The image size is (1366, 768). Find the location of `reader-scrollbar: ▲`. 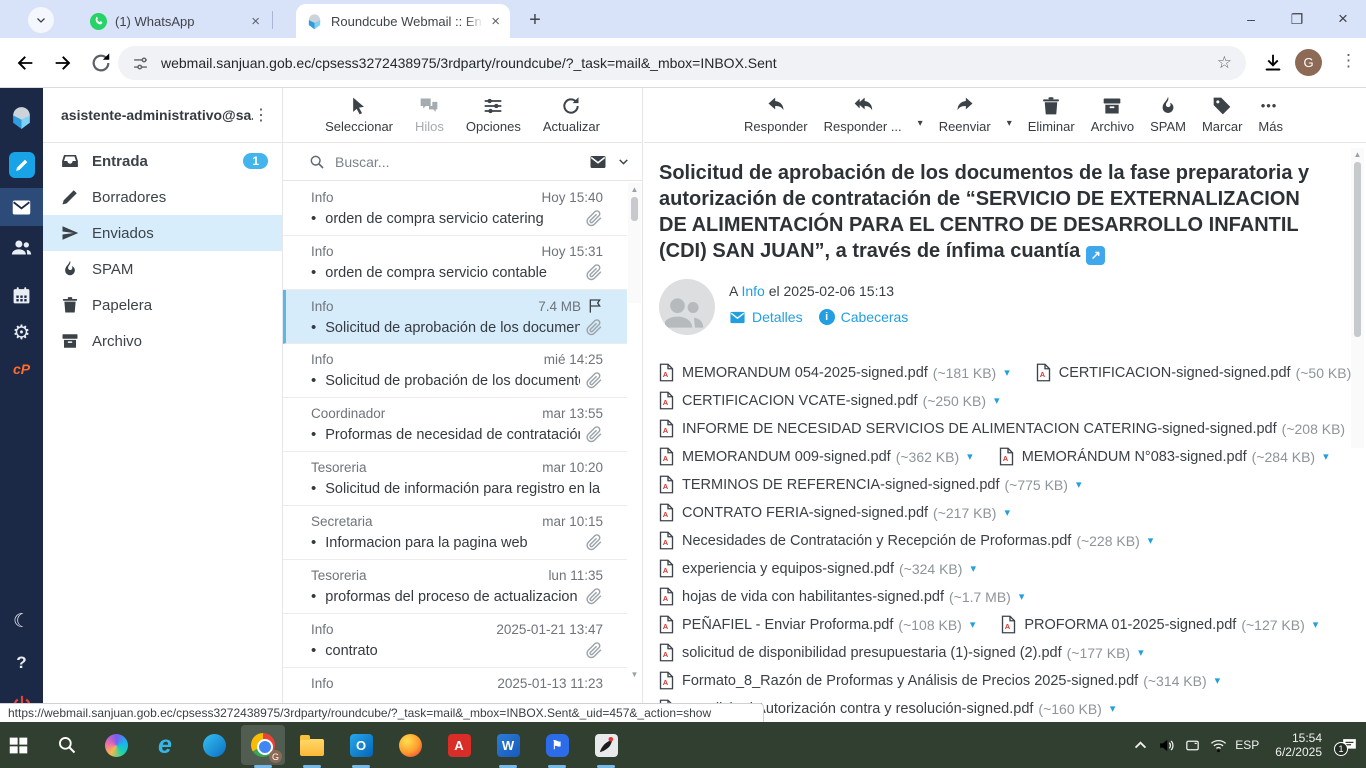

reader-scrollbar: ▲ is located at coordinates (1357, 298).